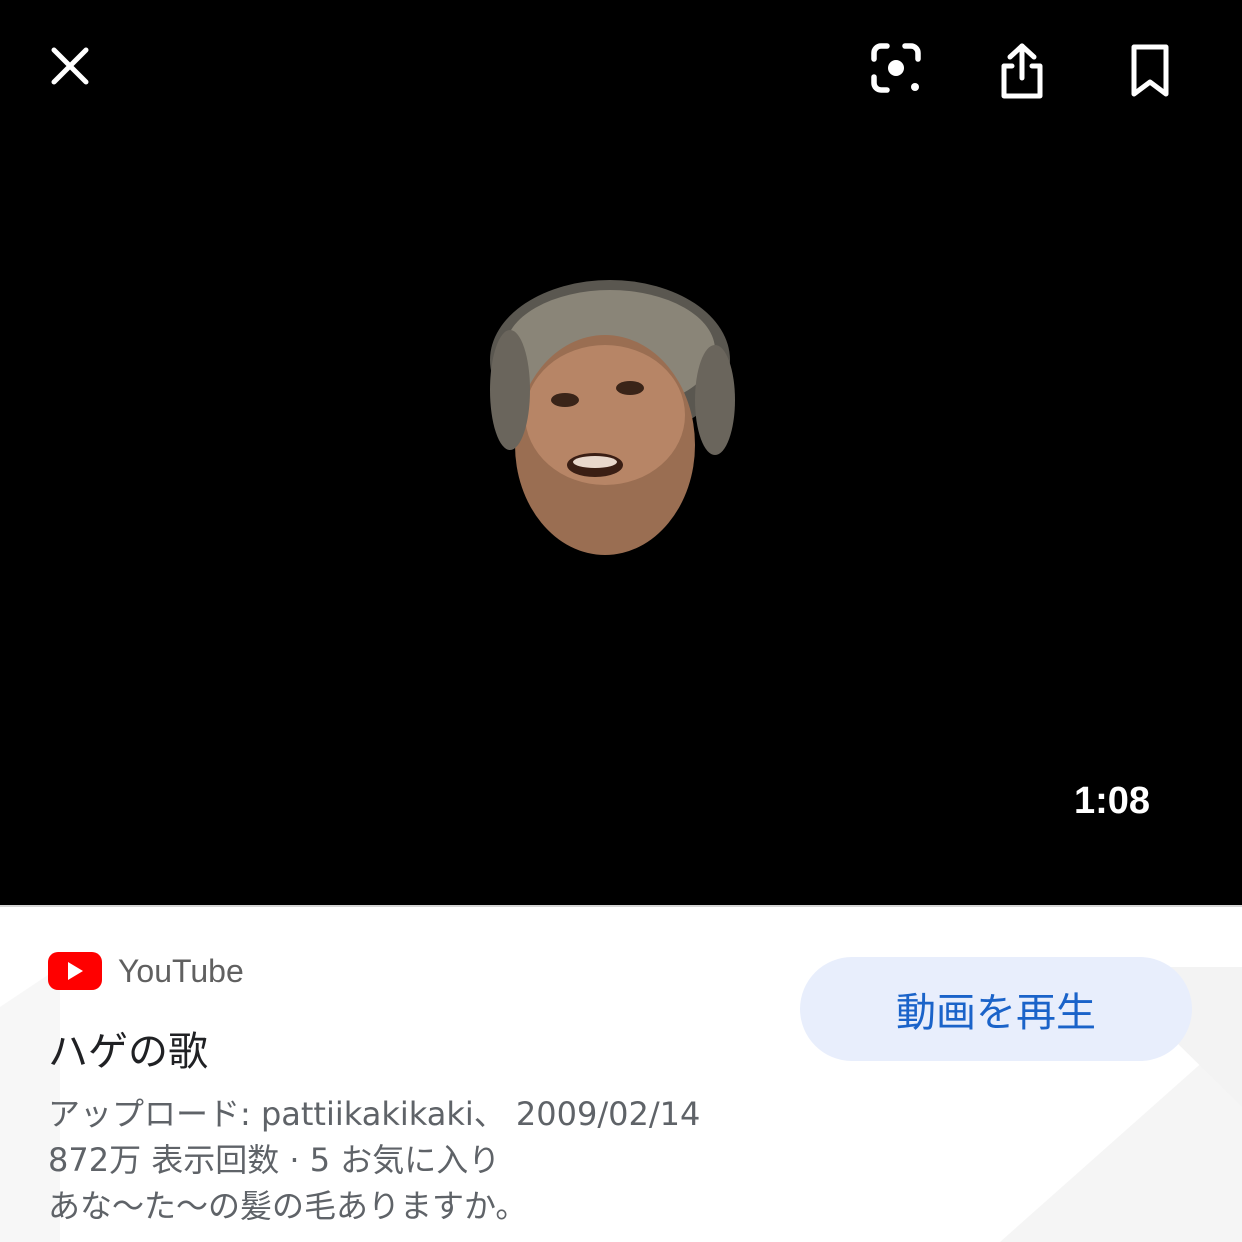 The height and width of the screenshot is (1242, 1242). I want to click on video-duration: 1:08, so click(1111, 801).